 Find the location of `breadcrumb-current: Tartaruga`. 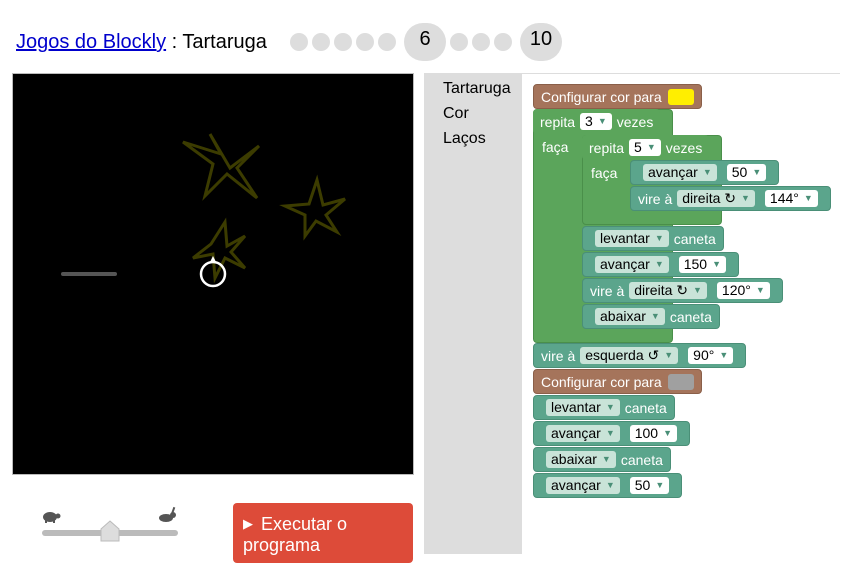

breadcrumb-current: Tartaruga is located at coordinates (224, 42).